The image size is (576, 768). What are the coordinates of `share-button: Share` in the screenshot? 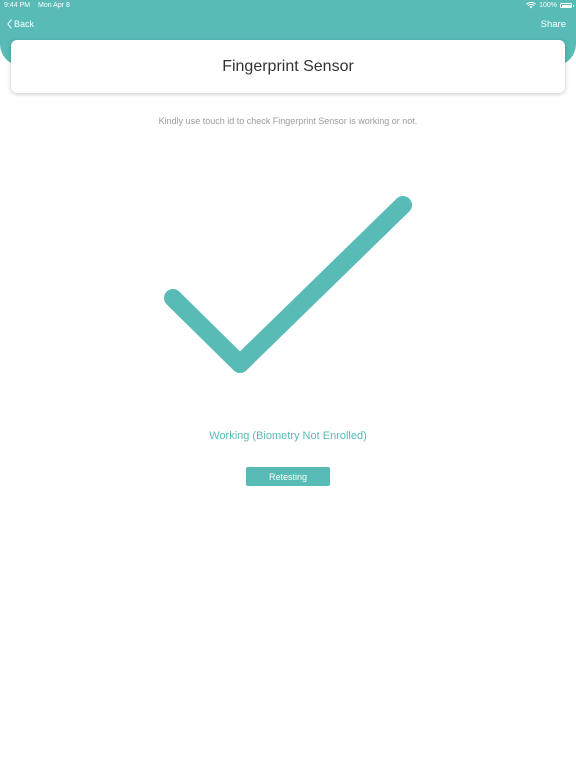 It's located at (553, 24).